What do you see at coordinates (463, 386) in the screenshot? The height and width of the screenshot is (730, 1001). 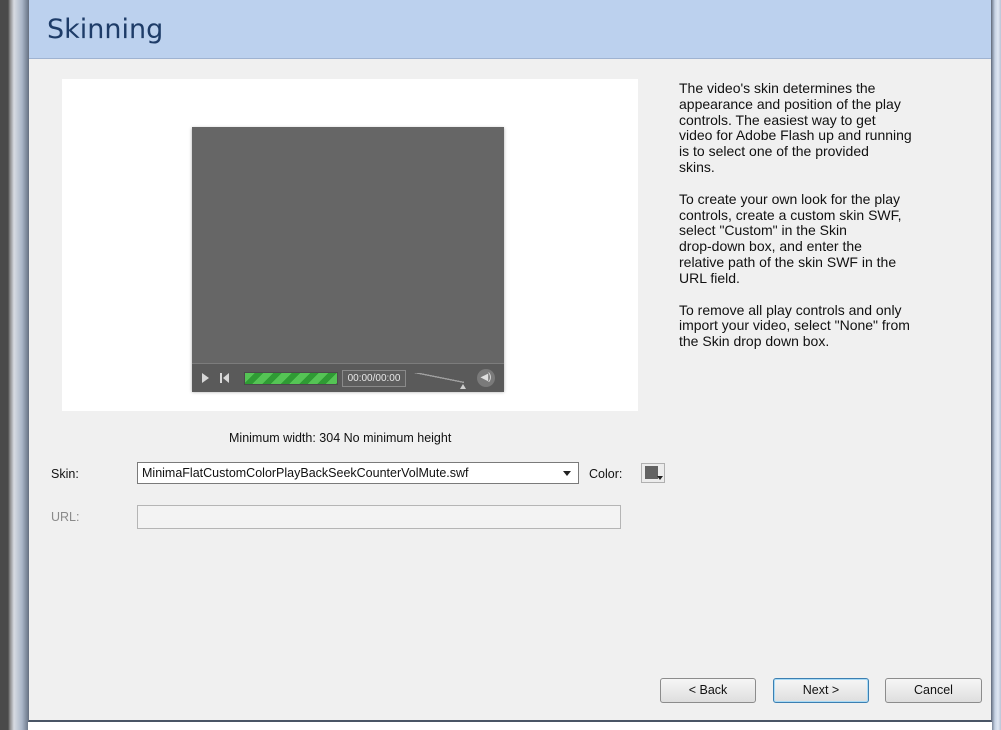 I see `volume-knob` at bounding box center [463, 386].